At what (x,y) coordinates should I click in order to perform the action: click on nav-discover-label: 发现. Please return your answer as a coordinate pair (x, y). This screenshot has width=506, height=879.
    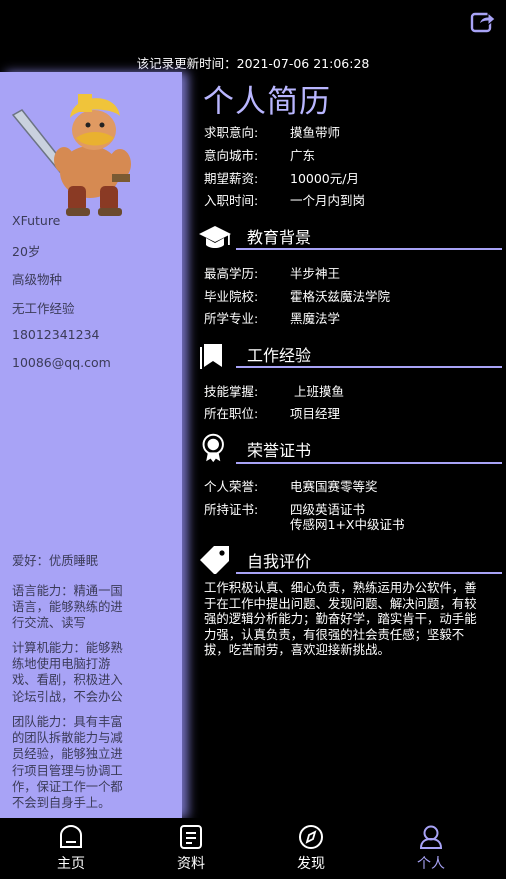
    Looking at the image, I should click on (311, 864).